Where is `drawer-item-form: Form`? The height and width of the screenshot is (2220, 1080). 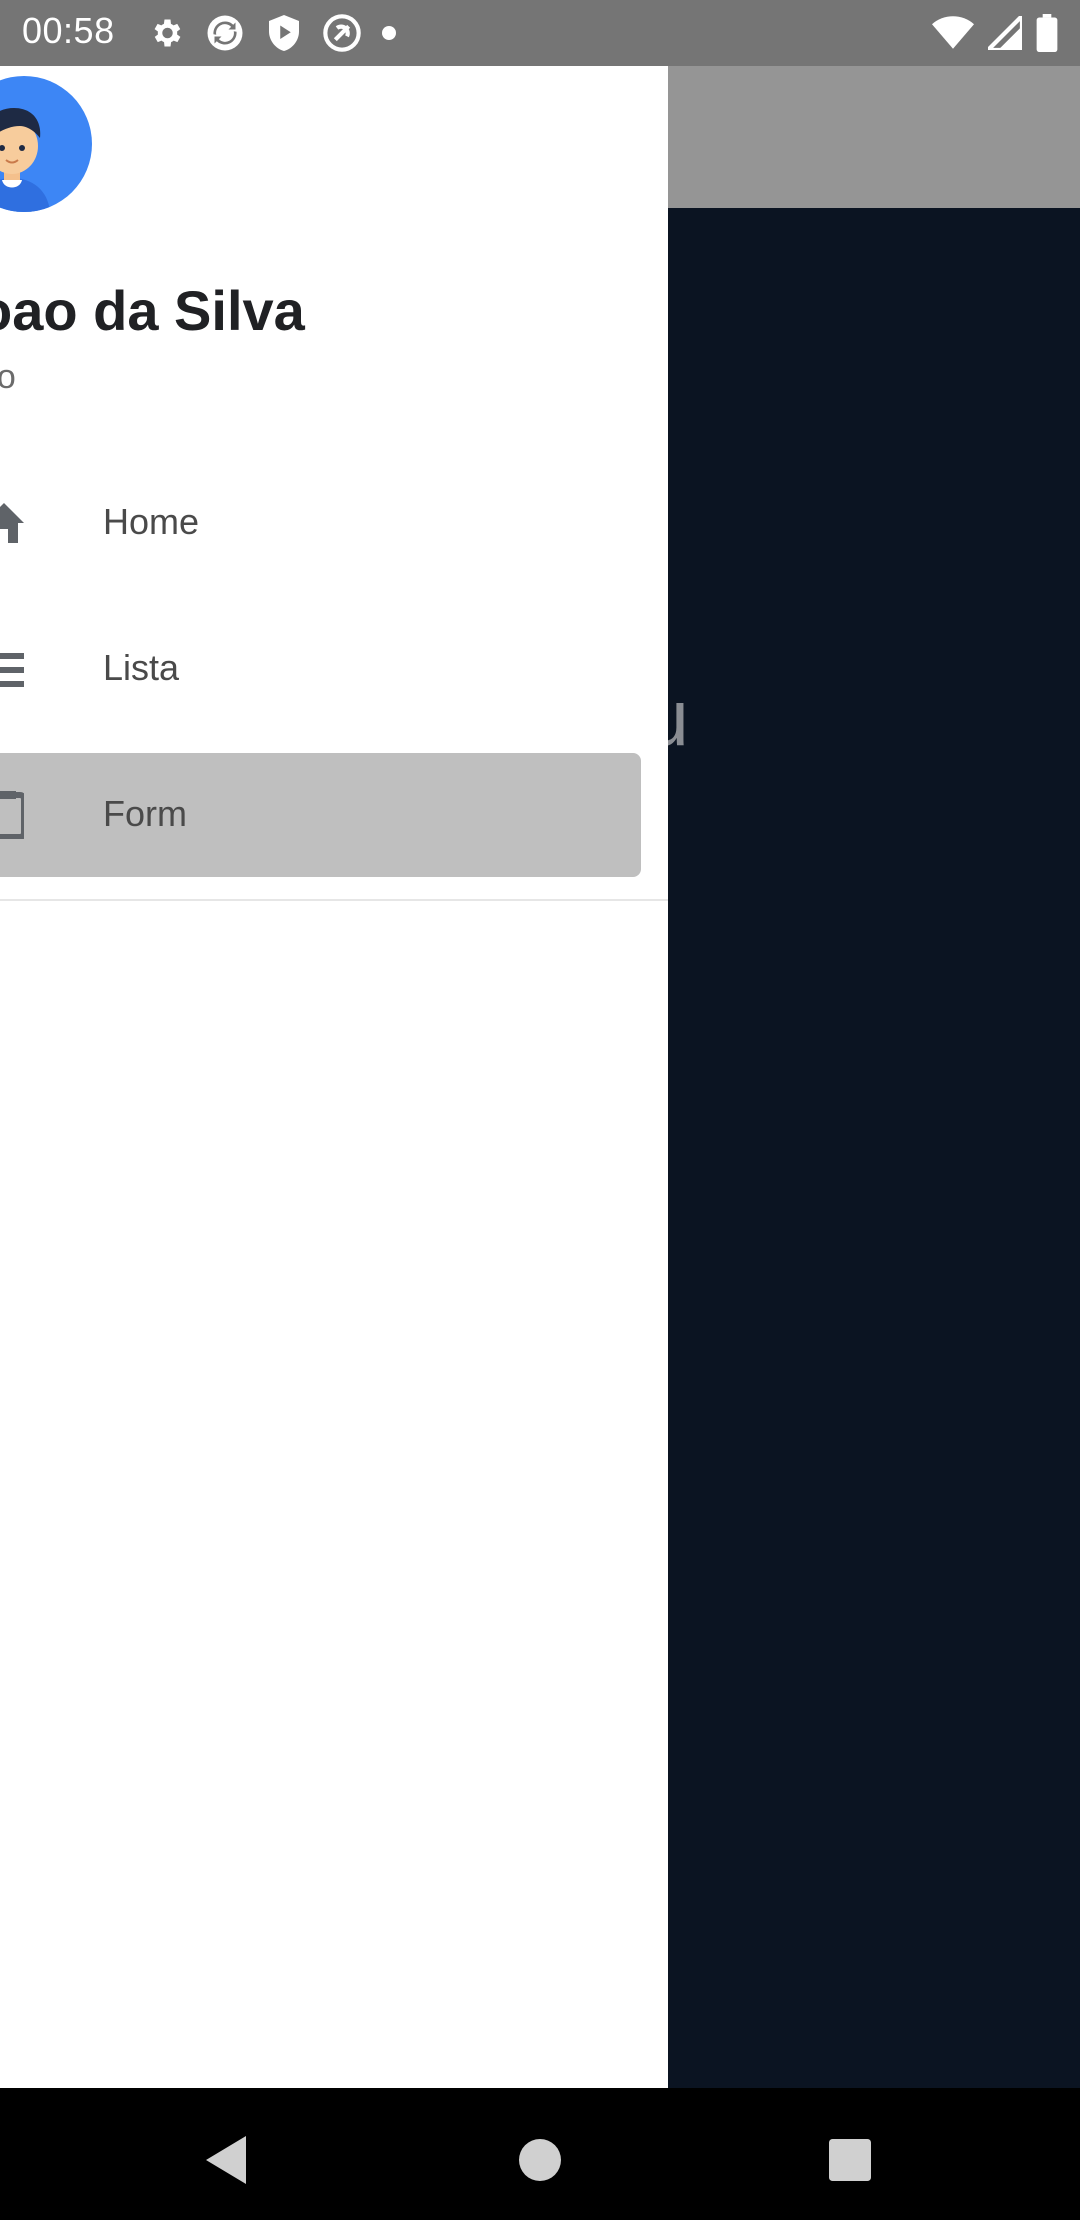
drawer-item-form: Form is located at coordinates (320, 815).